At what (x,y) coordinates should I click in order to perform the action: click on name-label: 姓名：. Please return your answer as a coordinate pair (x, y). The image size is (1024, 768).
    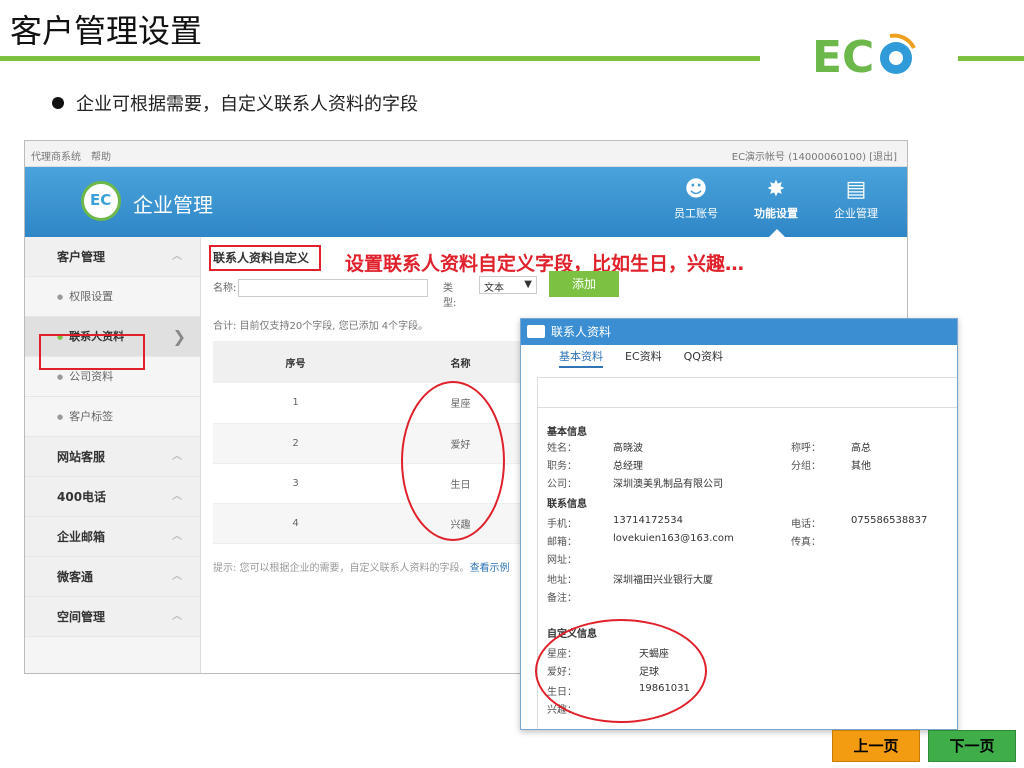
    Looking at the image, I should click on (562, 448).